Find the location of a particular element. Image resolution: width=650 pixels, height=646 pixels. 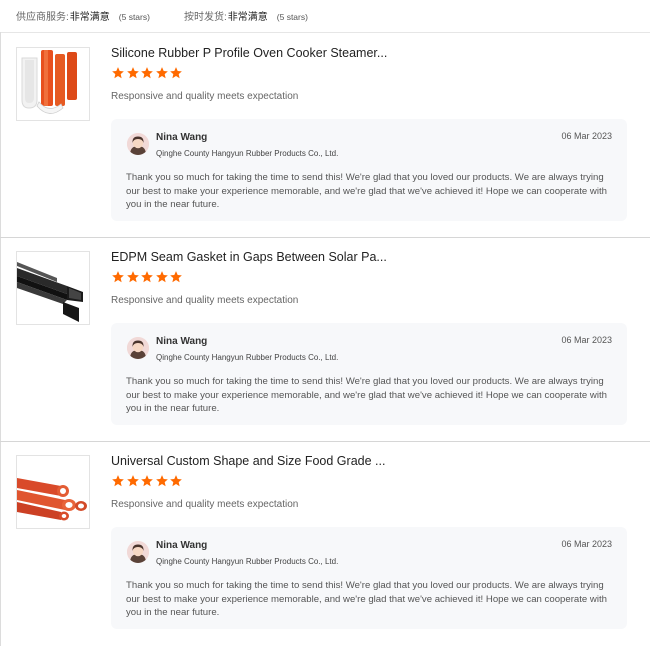

on-time-delivery-stars: (5 stars) is located at coordinates (292, 17).